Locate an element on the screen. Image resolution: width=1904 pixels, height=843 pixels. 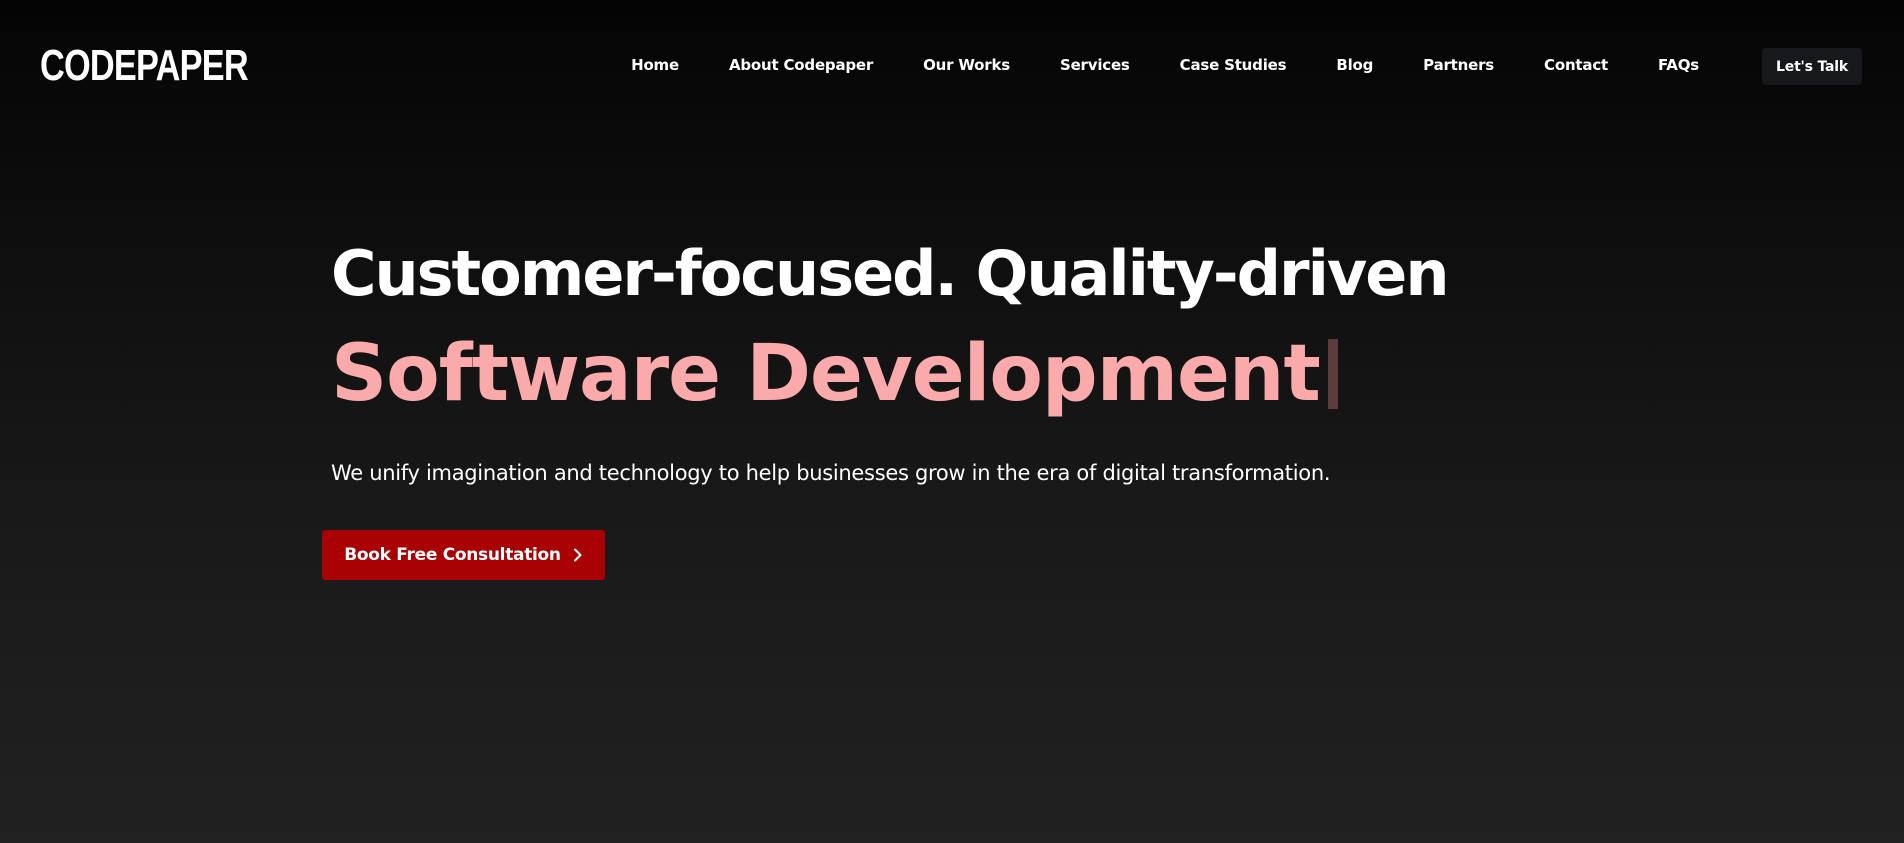
lets-talk-button: Let's Talk is located at coordinates (1812, 66).